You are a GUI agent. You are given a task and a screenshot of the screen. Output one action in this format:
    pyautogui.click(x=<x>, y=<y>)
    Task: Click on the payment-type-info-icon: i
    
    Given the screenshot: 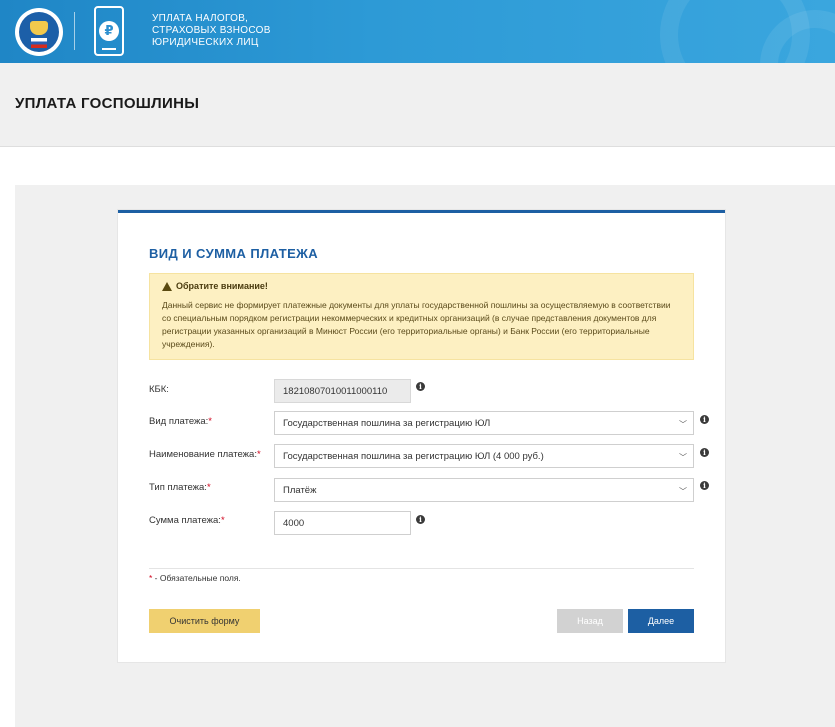 What is the action you would take?
    pyautogui.click(x=704, y=419)
    